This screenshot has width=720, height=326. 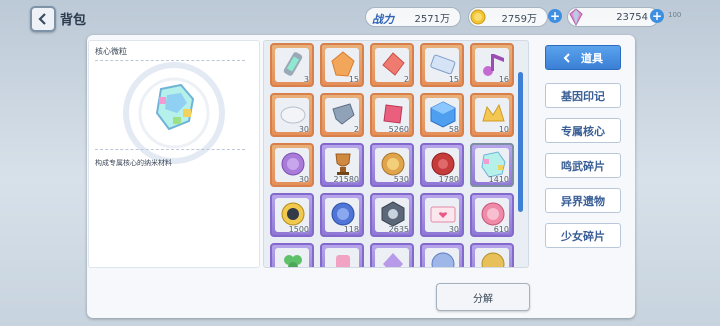 What do you see at coordinates (293, 261) in the screenshot?
I see `clover-icon` at bounding box center [293, 261].